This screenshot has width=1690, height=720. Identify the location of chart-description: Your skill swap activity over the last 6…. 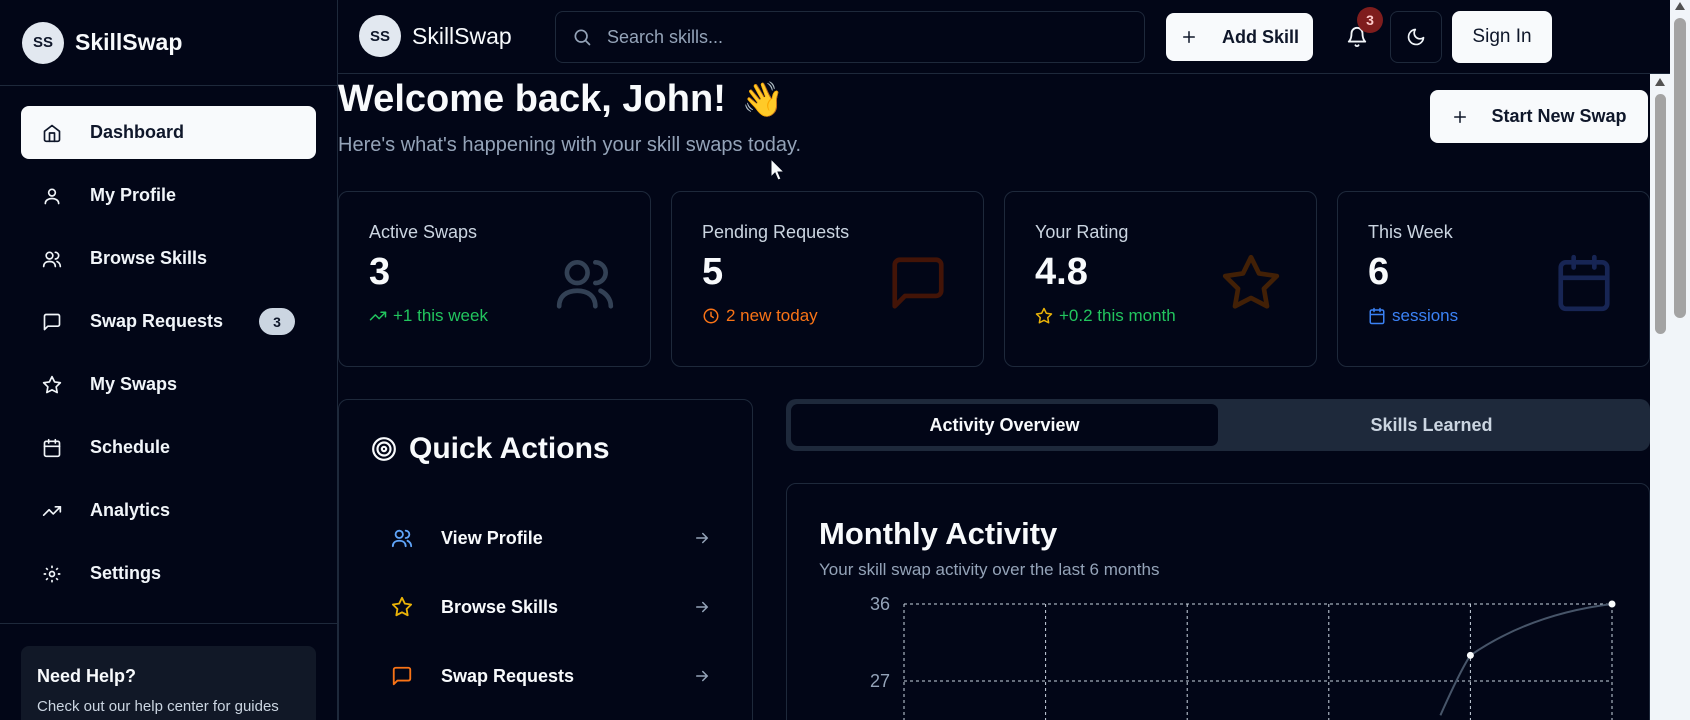
(989, 569).